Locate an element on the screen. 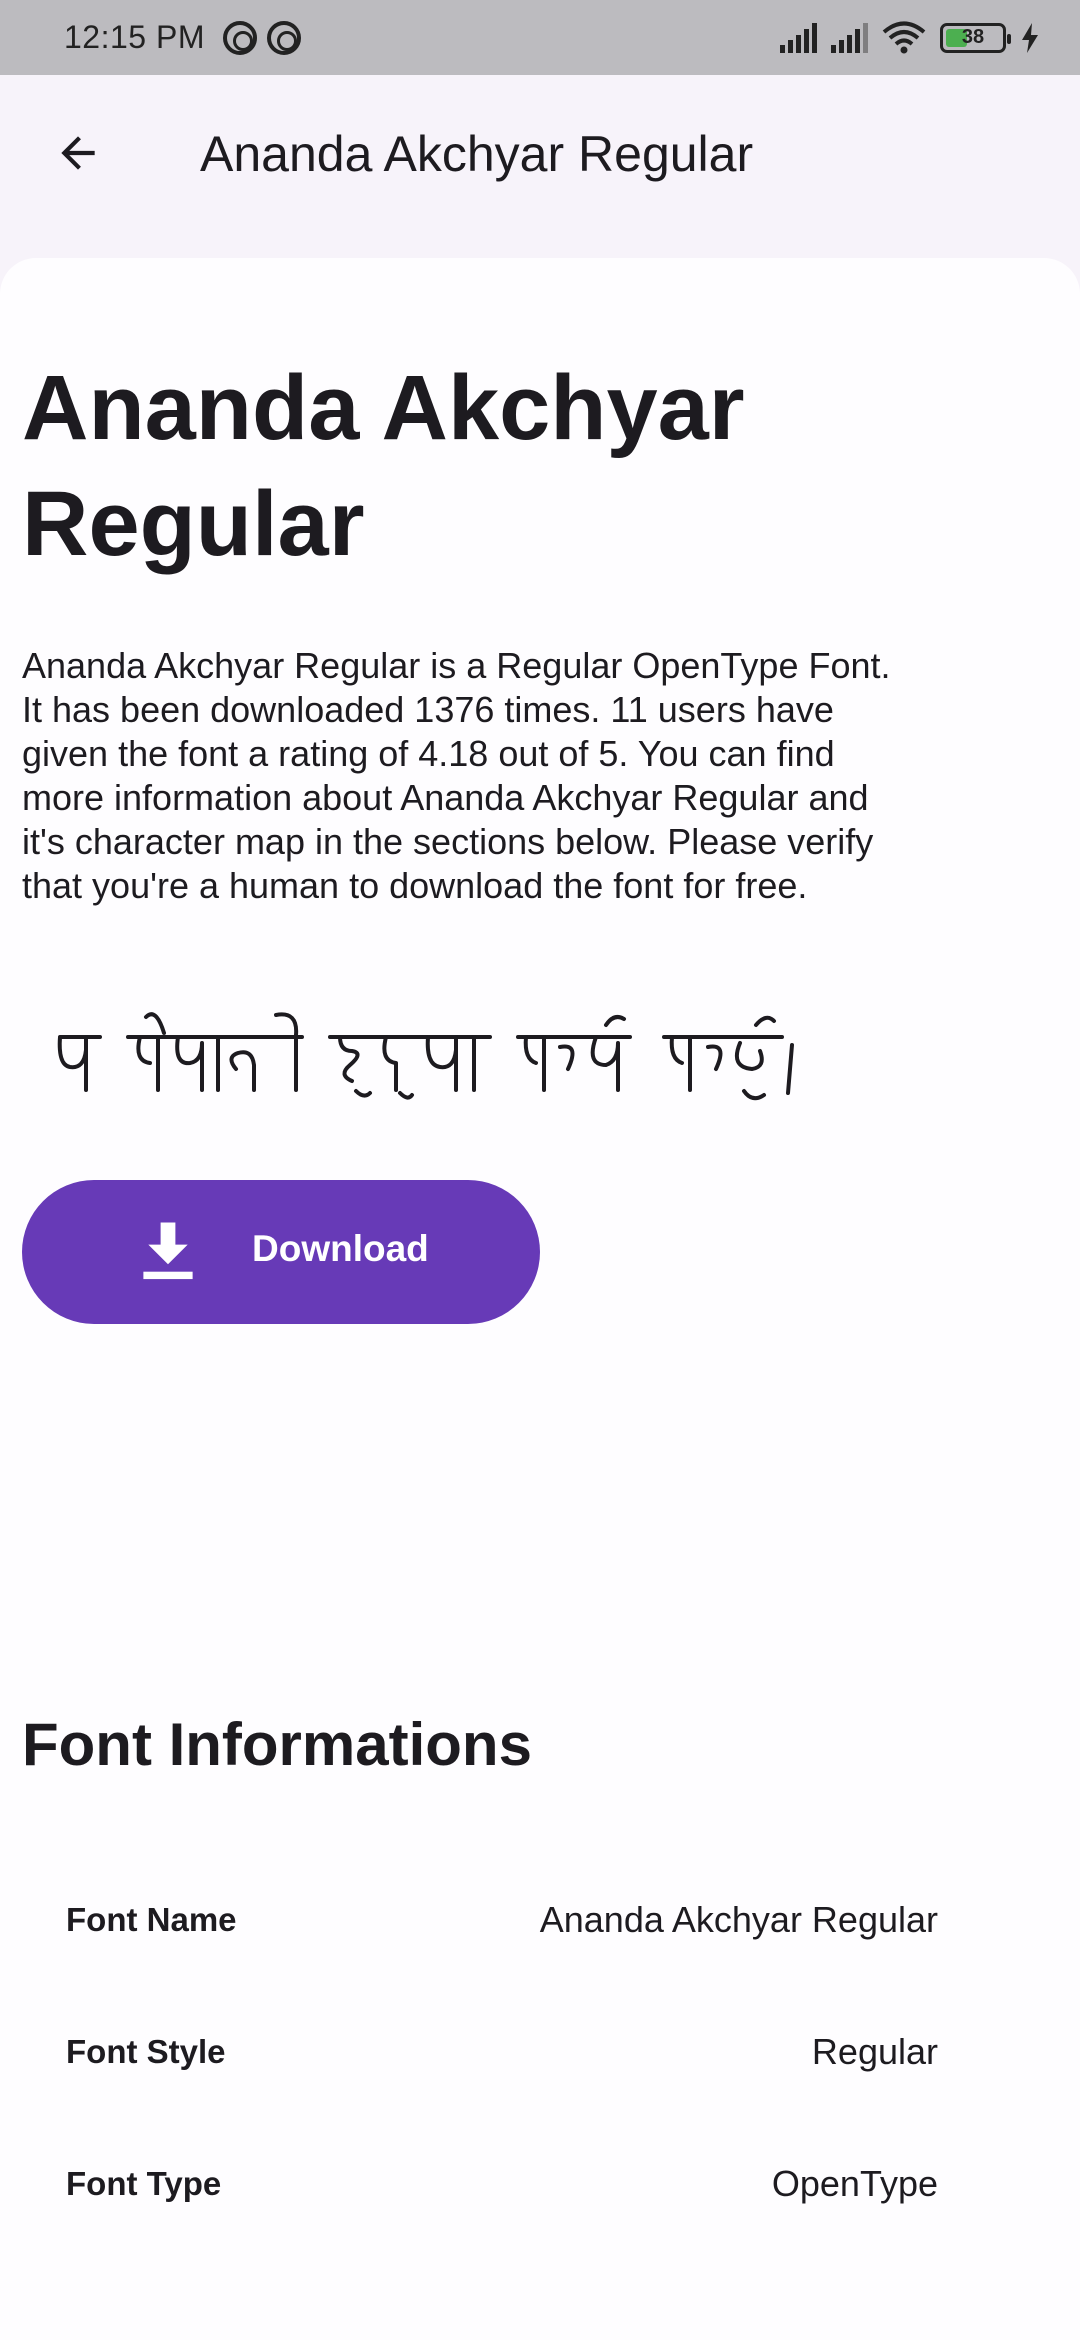  info-row-font-type: Font Type OpenType is located at coordinates (502, 2184).